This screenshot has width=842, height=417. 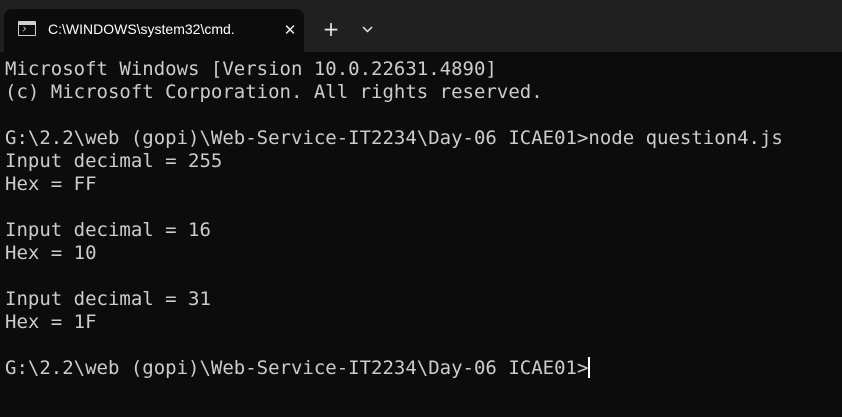 What do you see at coordinates (589, 367) in the screenshot?
I see `text-cursor` at bounding box center [589, 367].